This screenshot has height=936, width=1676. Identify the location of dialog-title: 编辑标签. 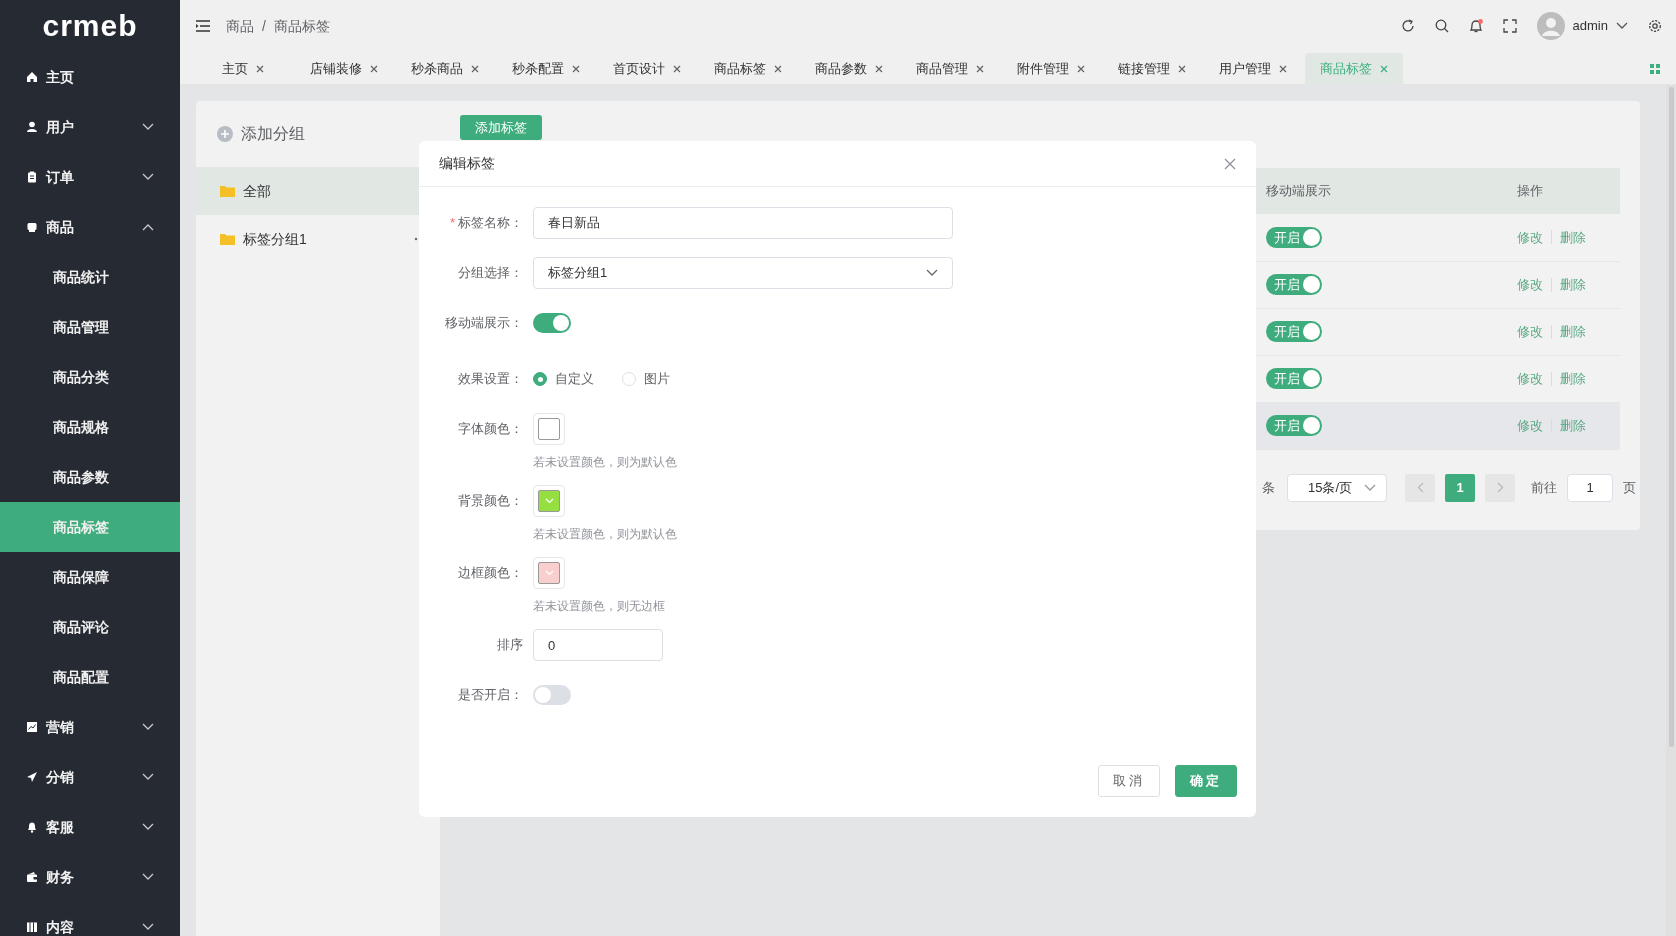
(467, 163).